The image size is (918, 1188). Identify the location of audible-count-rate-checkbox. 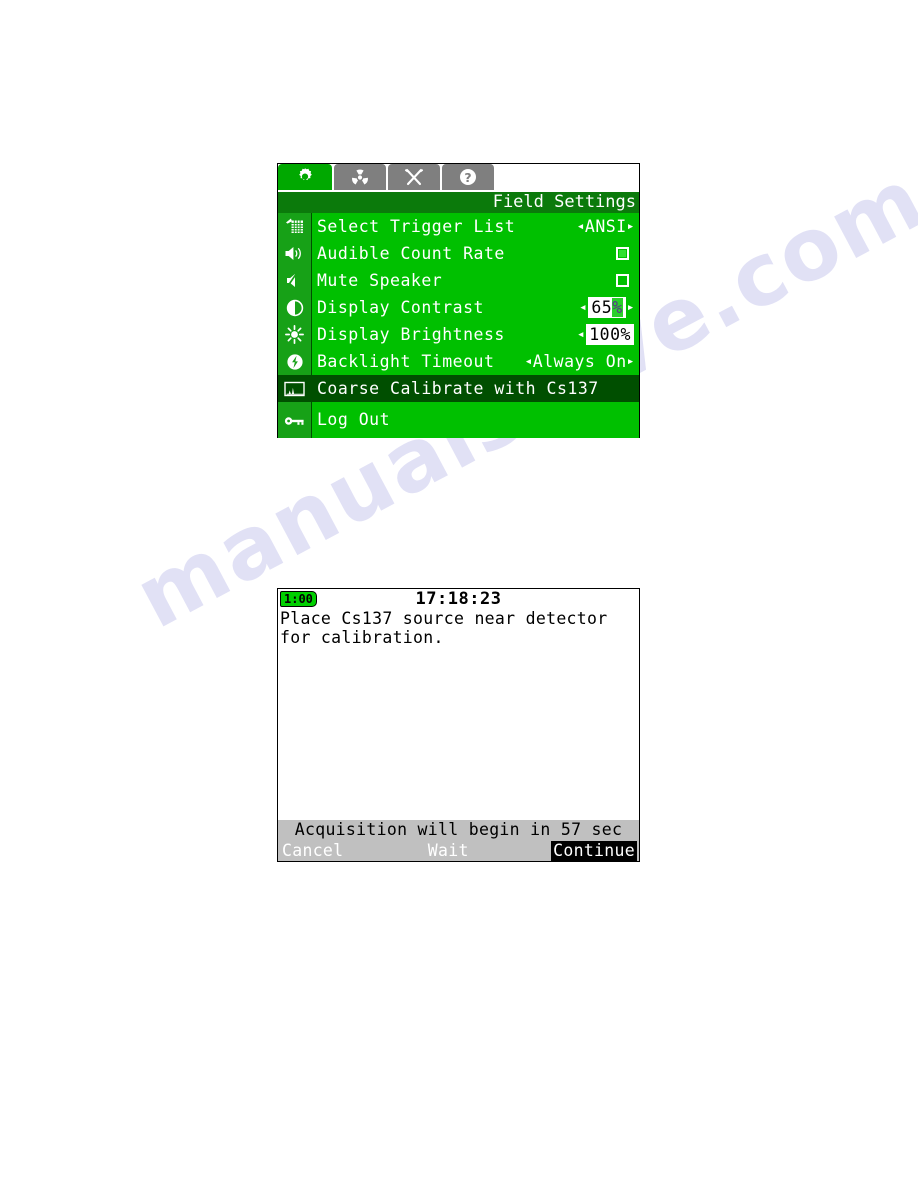
(622, 253).